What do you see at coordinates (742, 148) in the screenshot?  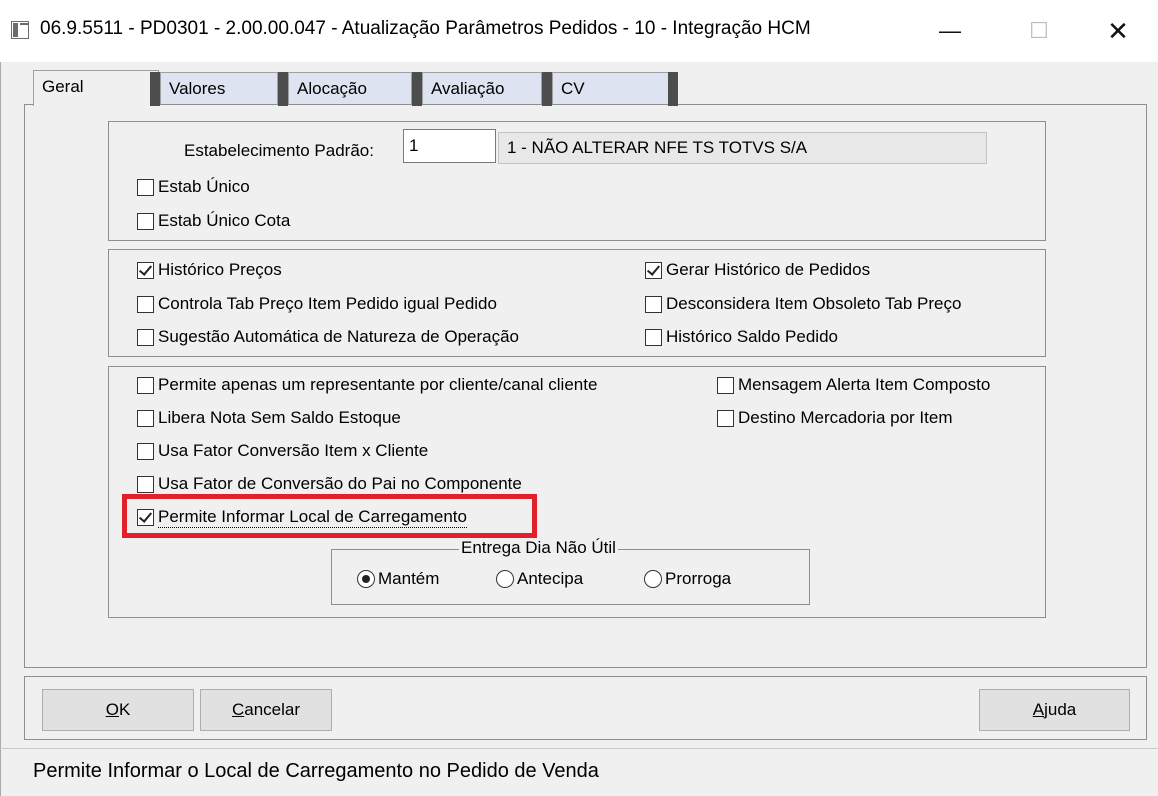 I see `estab-description: 1 - NÃO ALTERAR NFE TS TOTVS S/A` at bounding box center [742, 148].